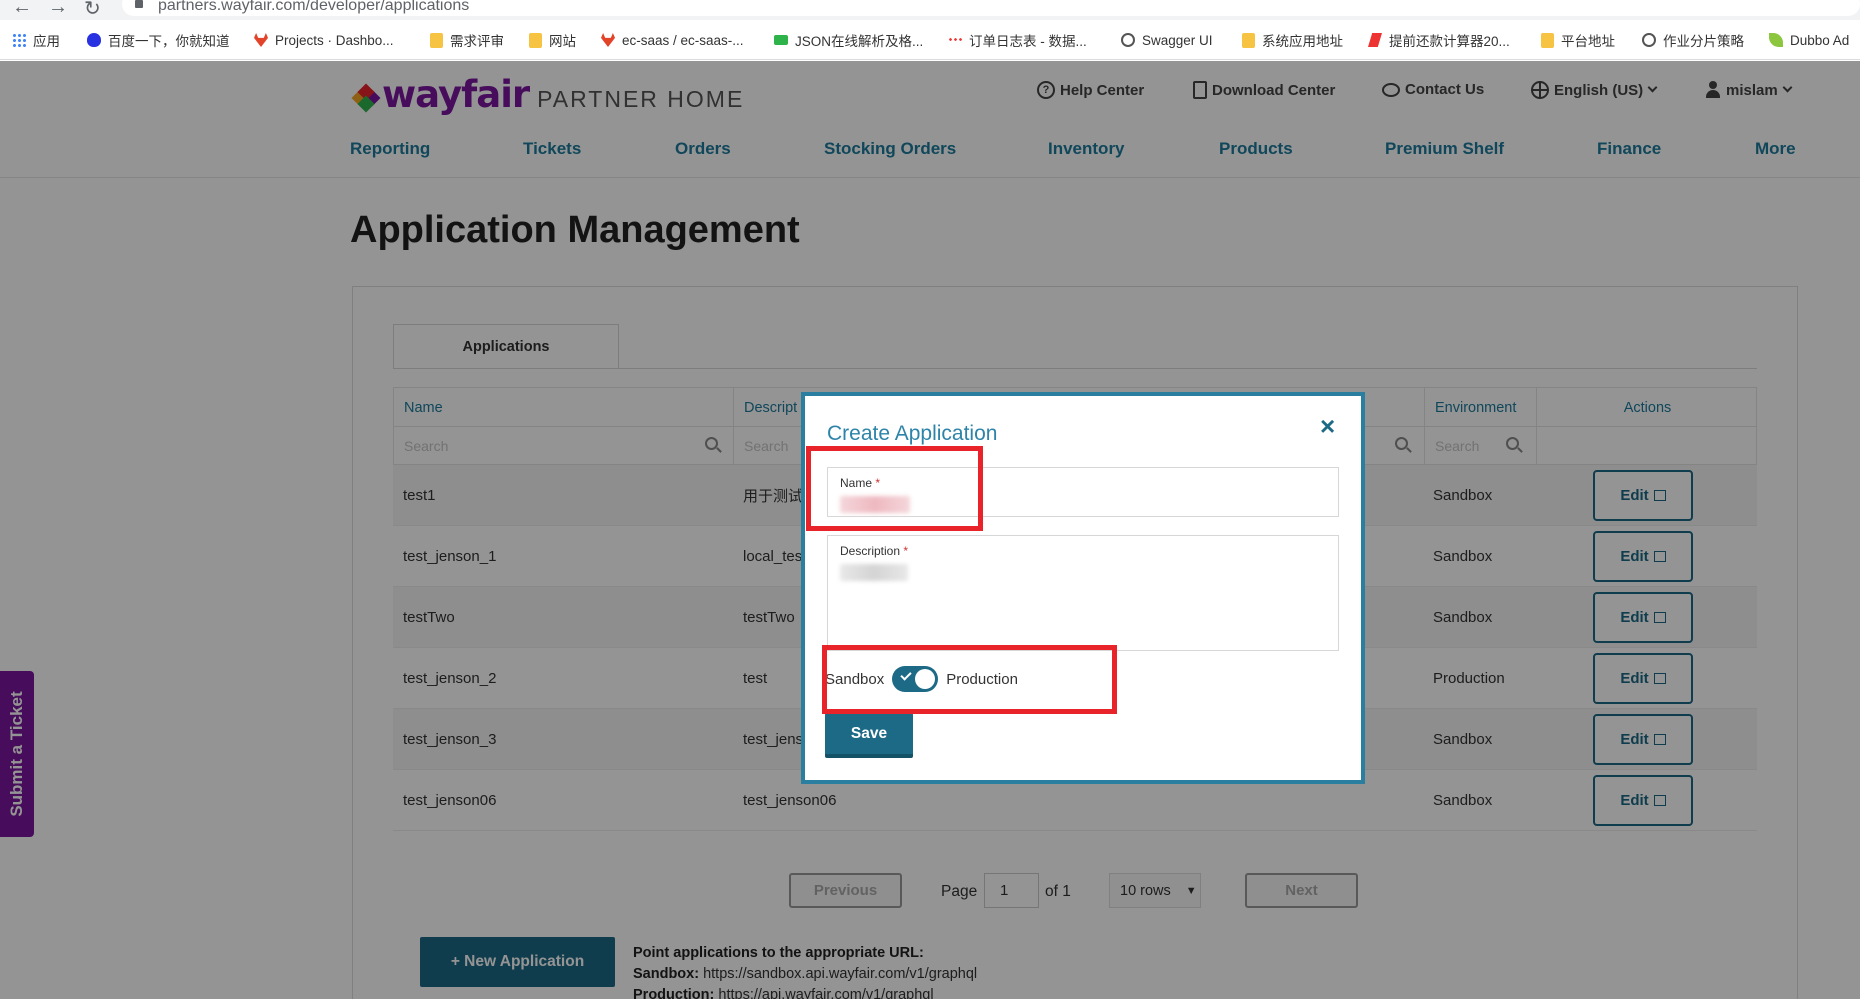  What do you see at coordinates (92, 10) in the screenshot?
I see `reload-icon: ↻` at bounding box center [92, 10].